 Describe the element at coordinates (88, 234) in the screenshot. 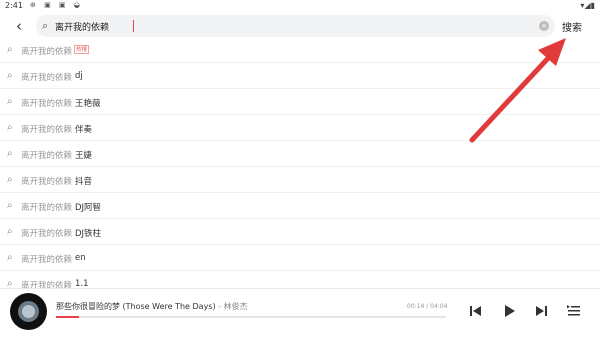

I see `suggestion-suffix-text: DJ铁柱` at that location.